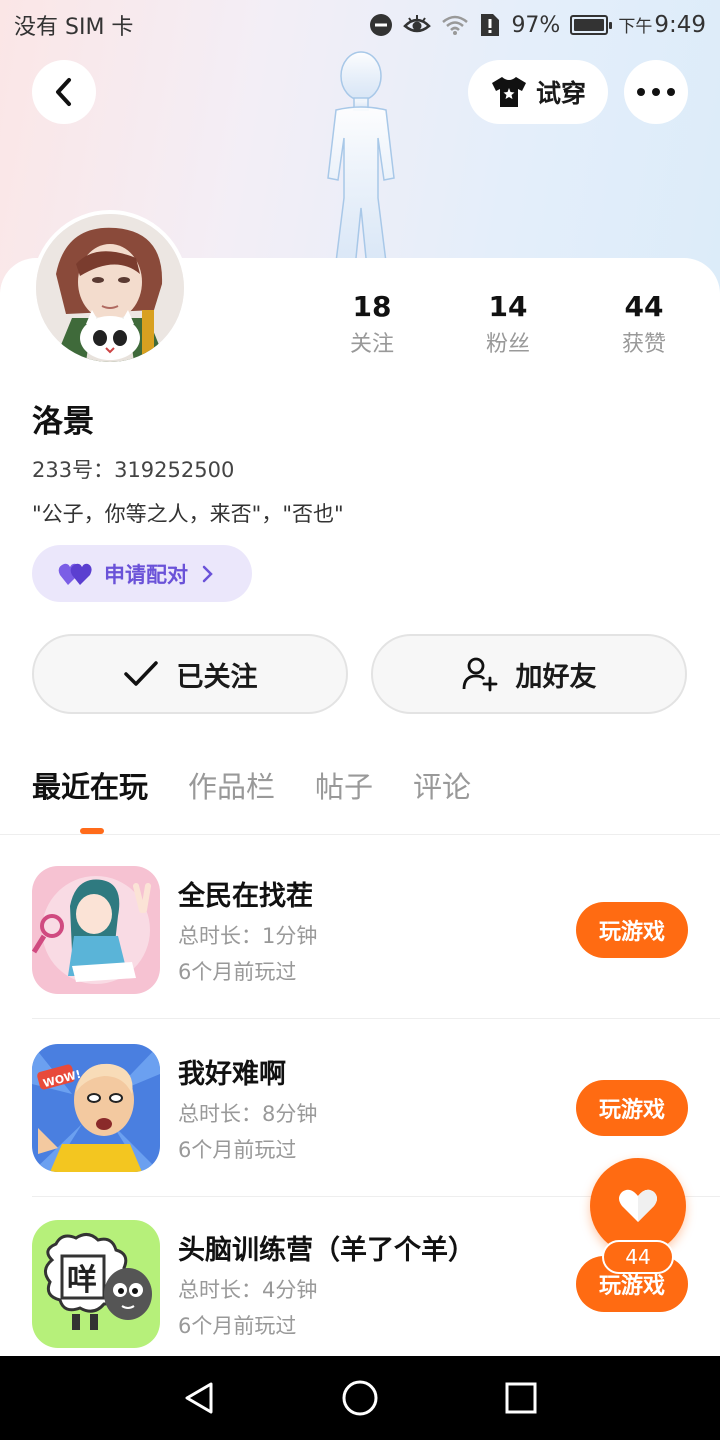 Image resolution: width=720 pixels, height=1440 pixels. Describe the element at coordinates (442, 792) in the screenshot. I see `tab-comments: 评论` at that location.